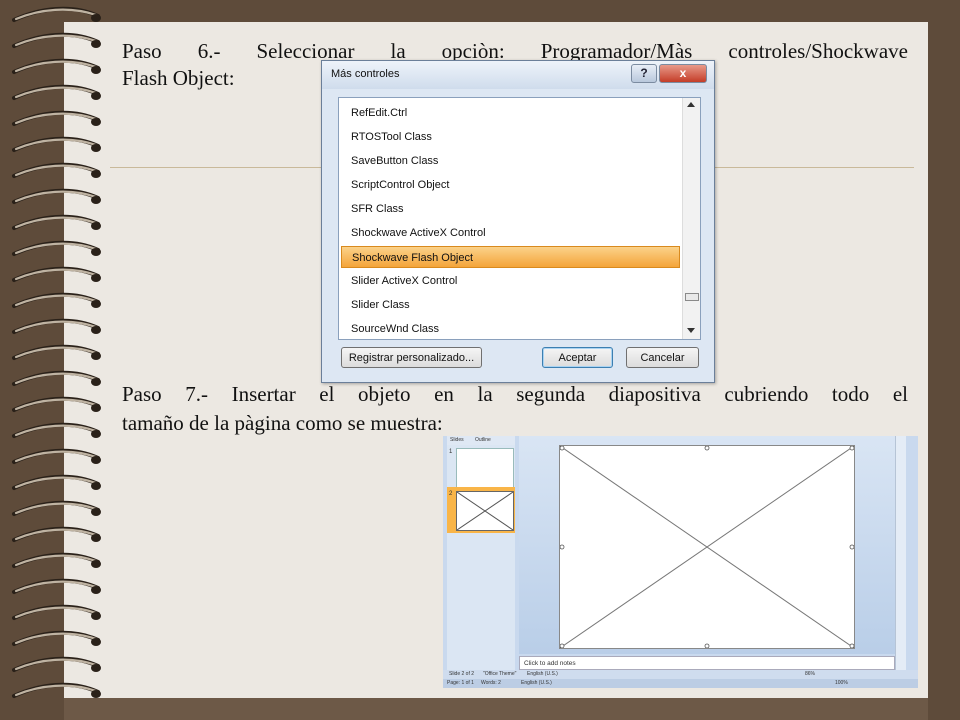 Image resolution: width=960 pixels, height=720 pixels. I want to click on slide-editor, so click(707, 545).